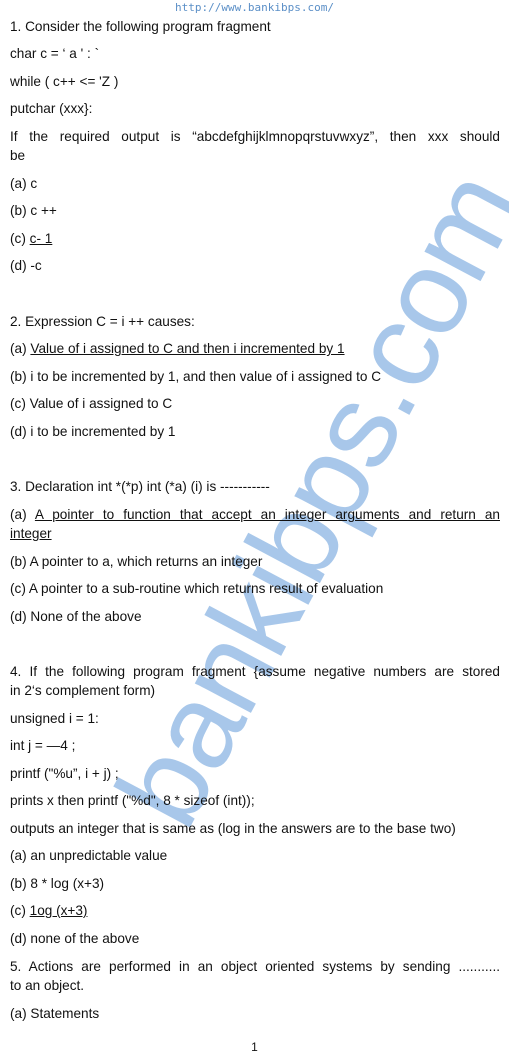 The image size is (509, 1056). Describe the element at coordinates (41, 238) in the screenshot. I see `answer-highlight: c- 1` at that location.